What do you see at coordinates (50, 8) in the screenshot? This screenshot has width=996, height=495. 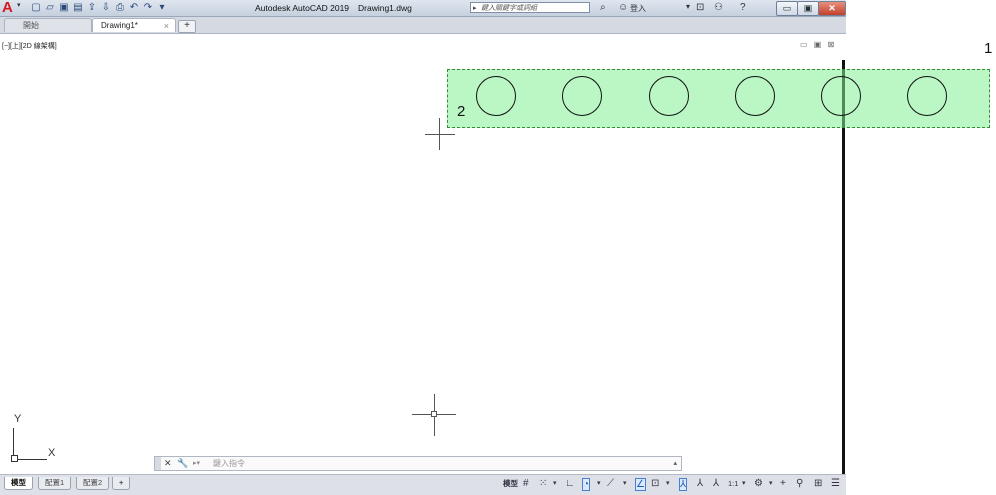 I see `open-icon: ▱` at bounding box center [50, 8].